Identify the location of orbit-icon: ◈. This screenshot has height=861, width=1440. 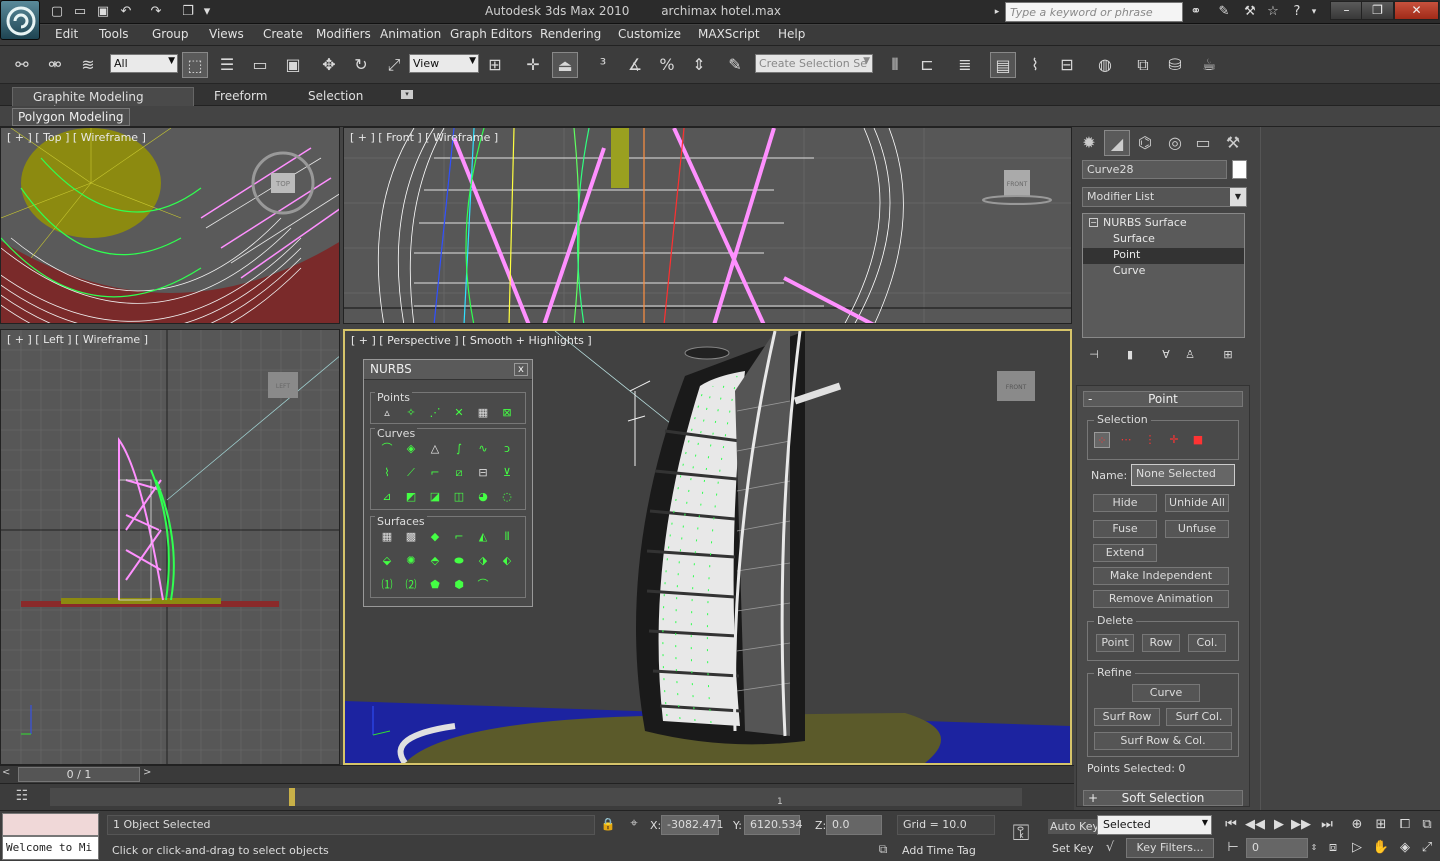
(1405, 848).